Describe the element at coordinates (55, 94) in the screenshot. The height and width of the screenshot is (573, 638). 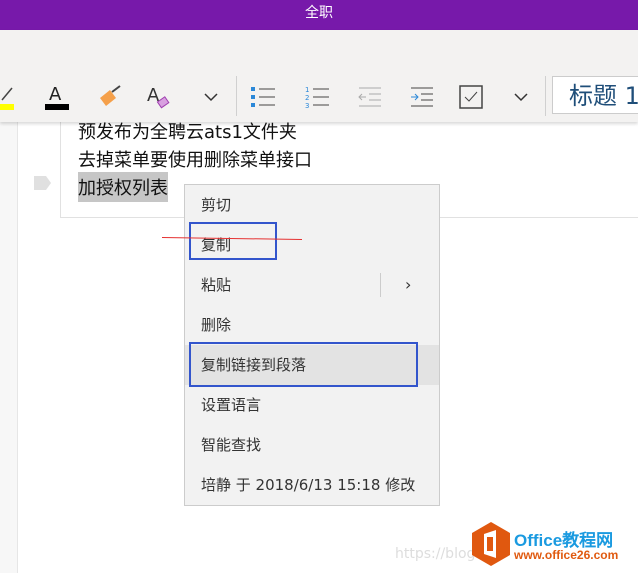
I see `svg-text: A` at that location.